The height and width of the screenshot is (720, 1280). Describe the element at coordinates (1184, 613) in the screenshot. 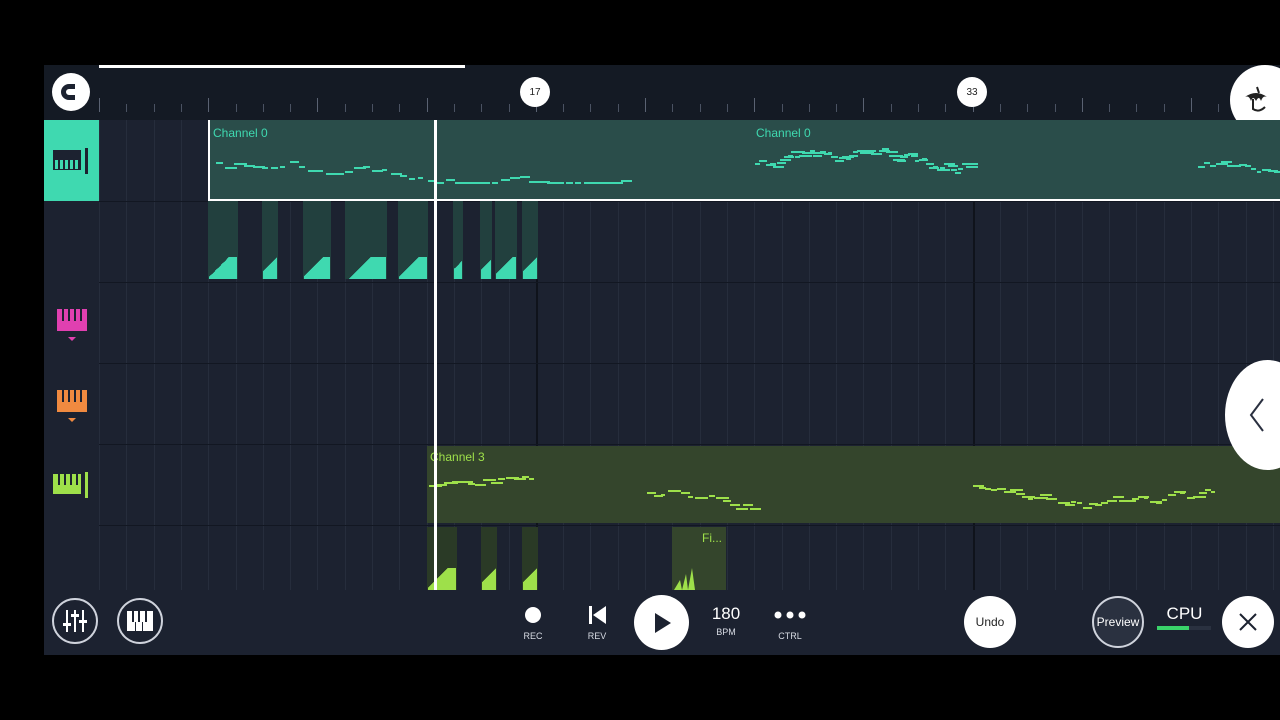

I see `cpu-label: CPU` at that location.